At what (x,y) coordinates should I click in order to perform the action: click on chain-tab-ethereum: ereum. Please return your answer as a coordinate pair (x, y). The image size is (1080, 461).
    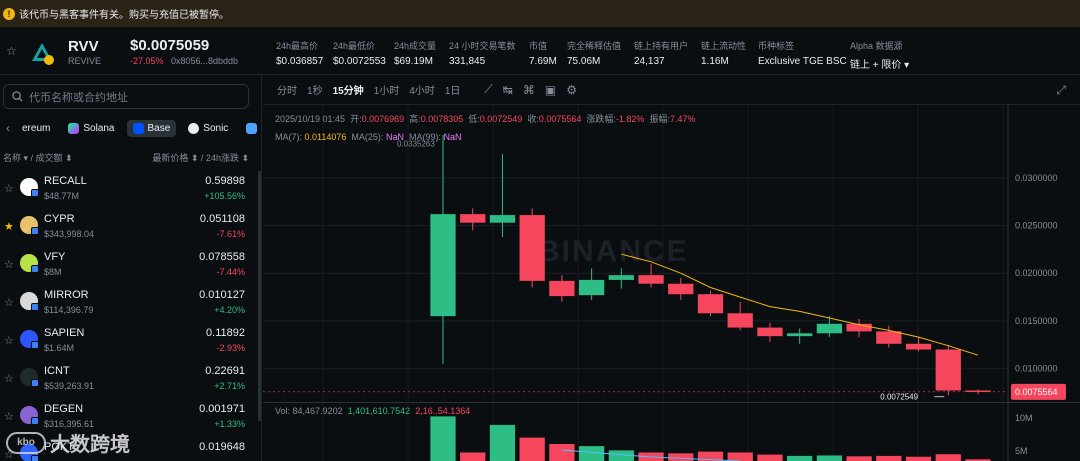
    Looking at the image, I should click on (36, 128).